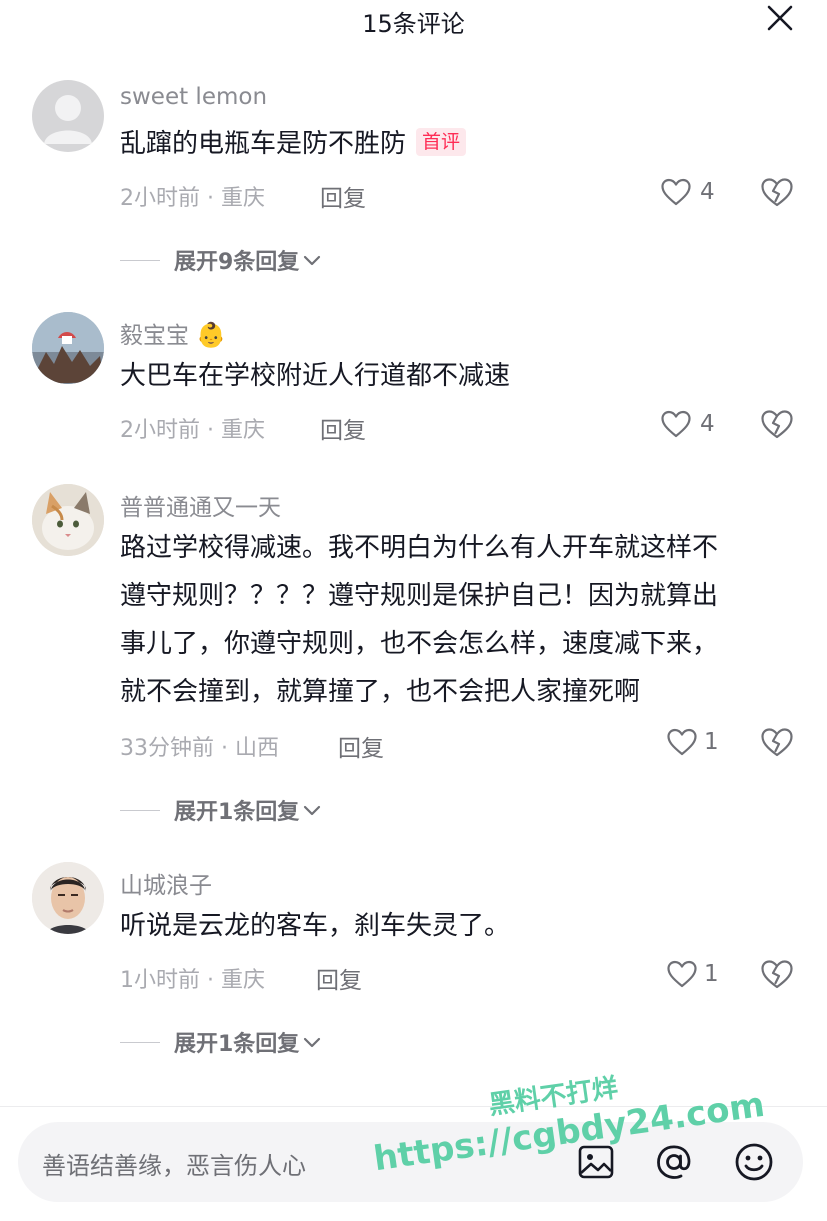 The height and width of the screenshot is (1221, 827). What do you see at coordinates (200, 505) in the screenshot?
I see `comment-username: 普普通通又一天` at bounding box center [200, 505].